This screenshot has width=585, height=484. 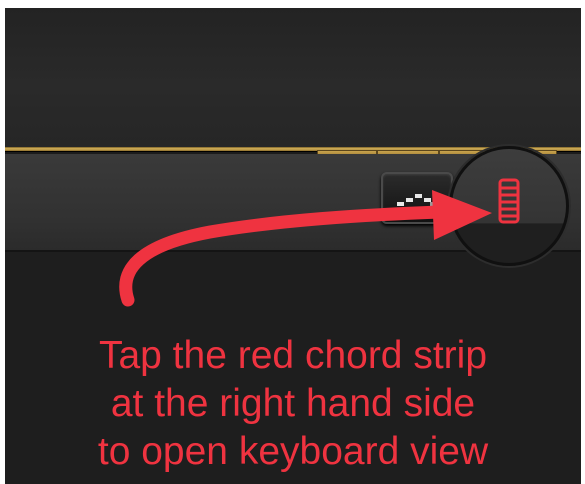 What do you see at coordinates (293, 355) in the screenshot?
I see `instruction-line: Tap the red chord strip` at bounding box center [293, 355].